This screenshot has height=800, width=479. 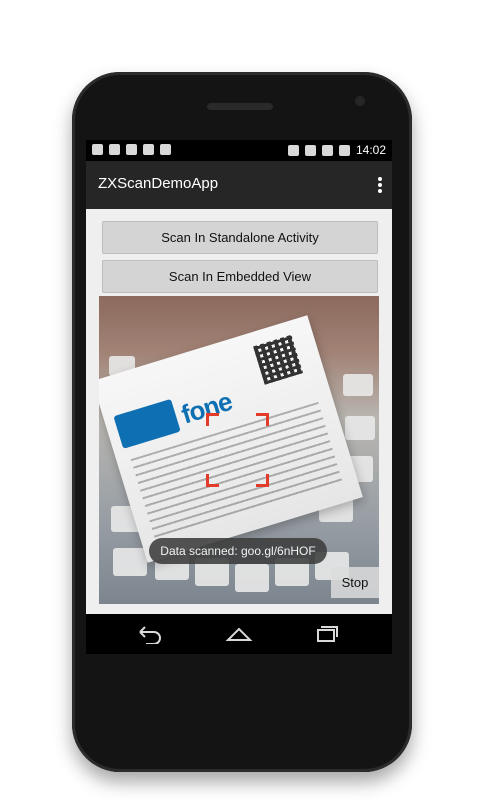 I want to click on navigation-bar, so click(x=239, y=634).